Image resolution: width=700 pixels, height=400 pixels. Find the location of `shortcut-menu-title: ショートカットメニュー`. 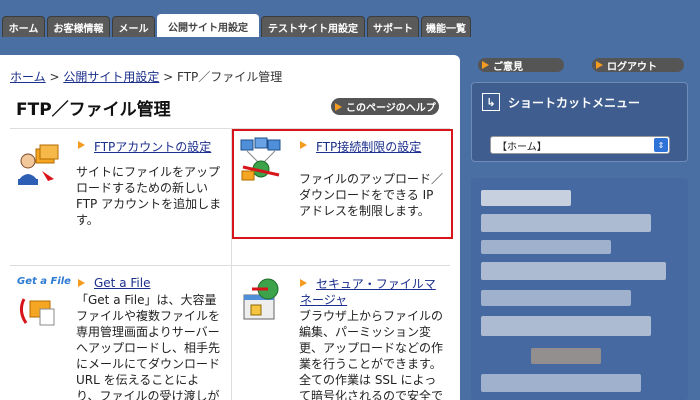

shortcut-menu-title: ショートカットメニュー is located at coordinates (574, 102).